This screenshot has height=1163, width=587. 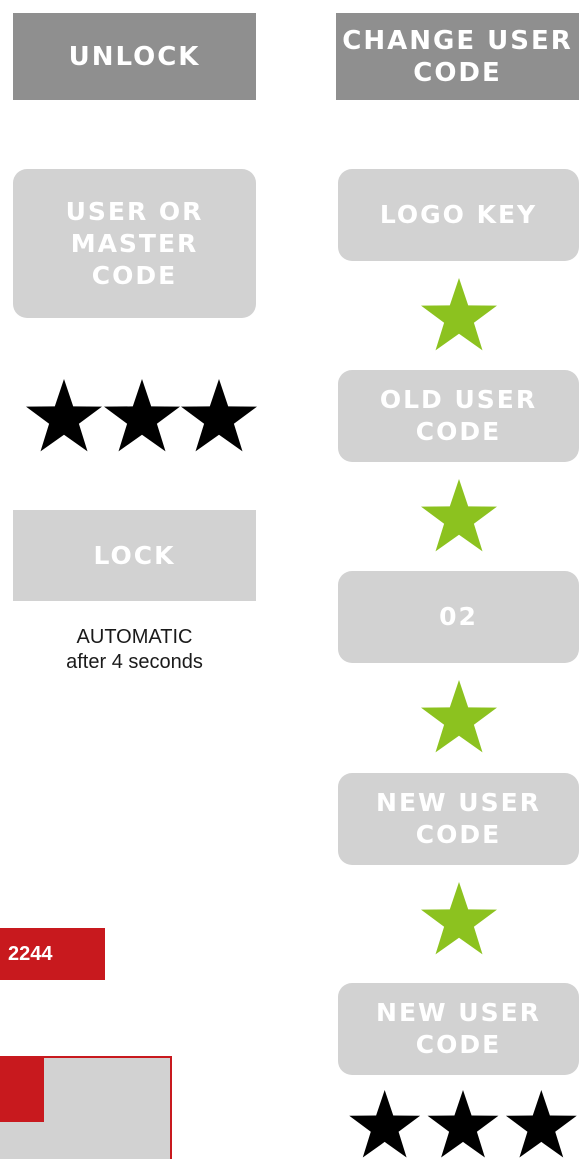 What do you see at coordinates (458, 617) in the screenshot?
I see `step-02: 02` at bounding box center [458, 617].